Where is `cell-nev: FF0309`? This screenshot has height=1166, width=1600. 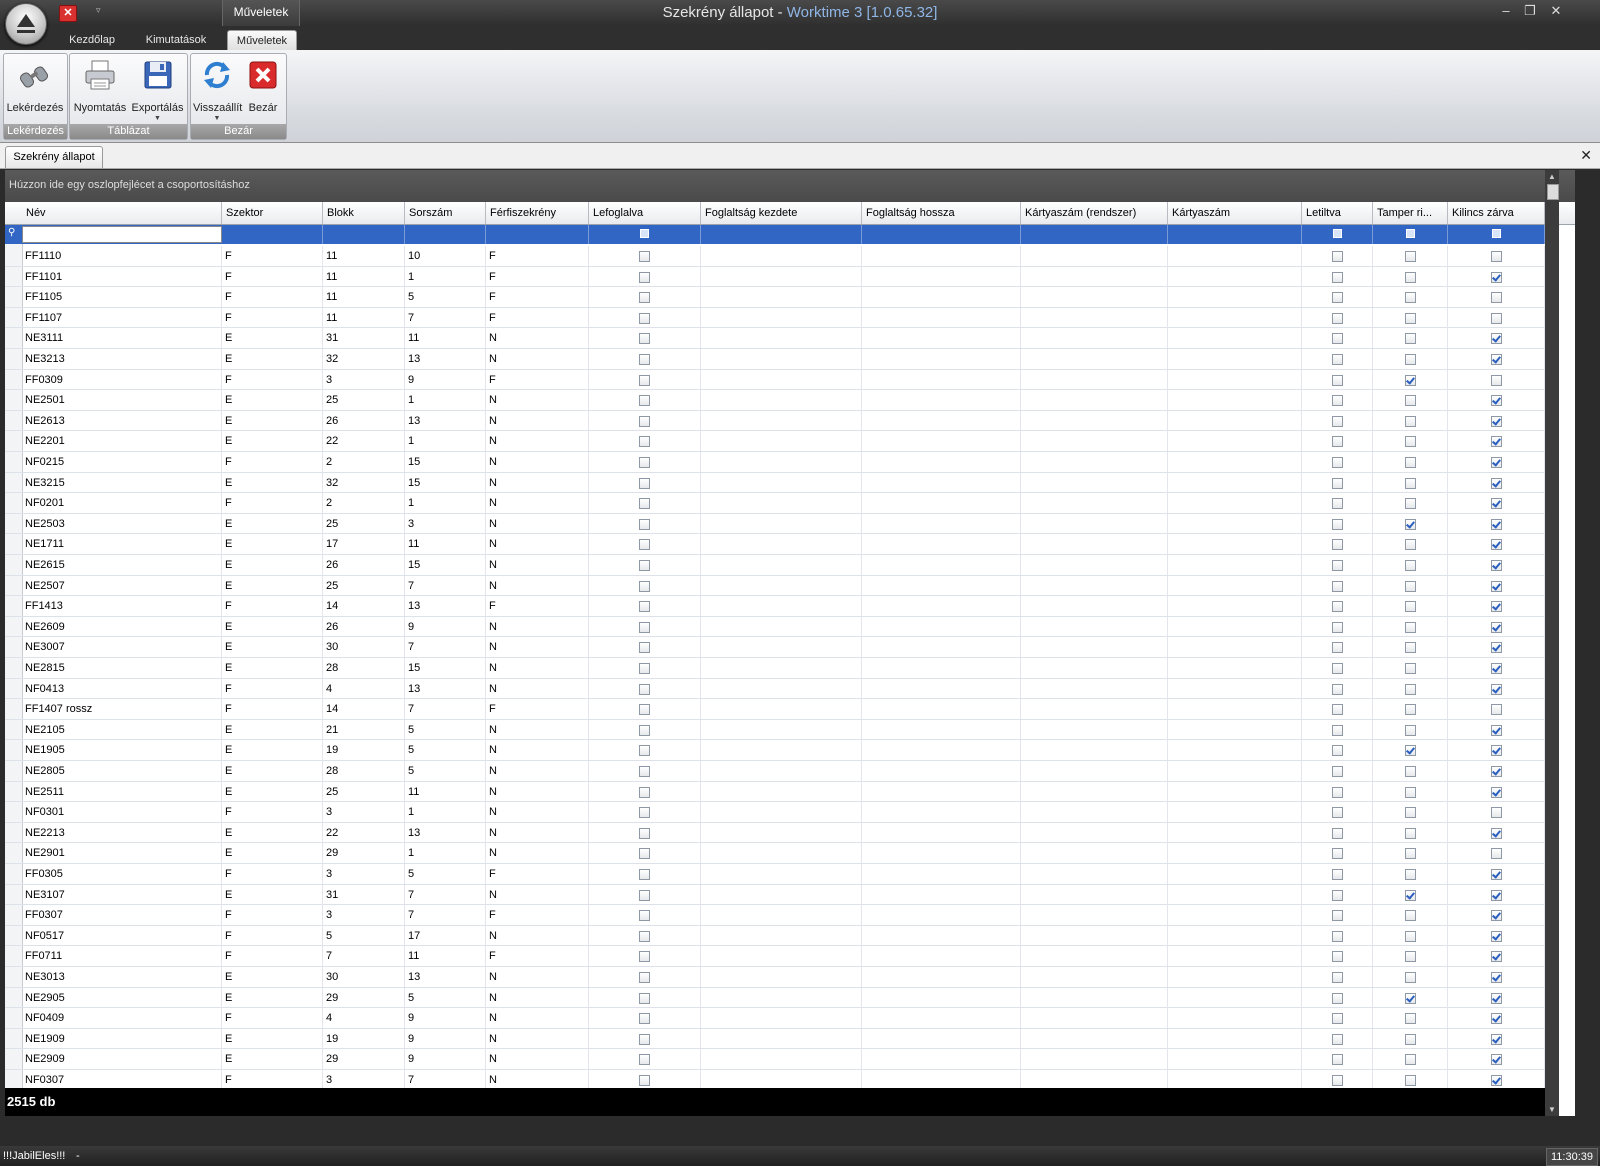 cell-nev: FF0309 is located at coordinates (122, 379).